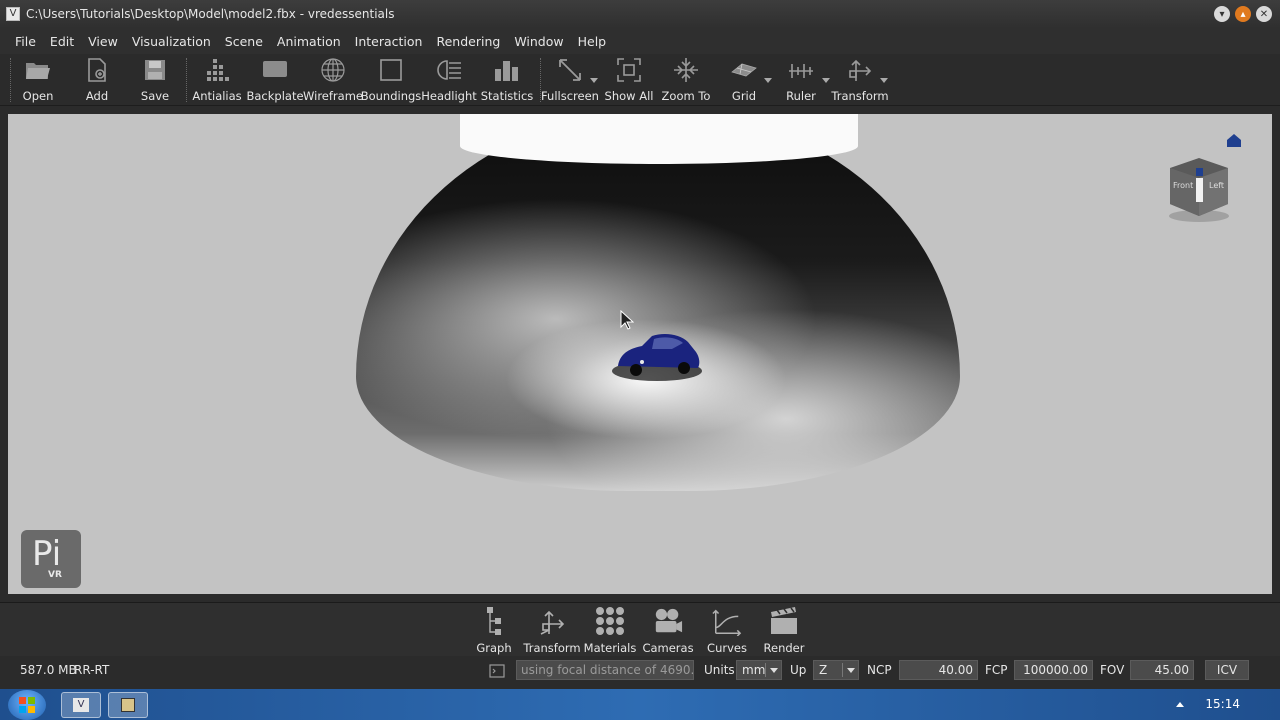 This screenshot has height=720, width=1280. I want to click on render-button: Render, so click(784, 630).